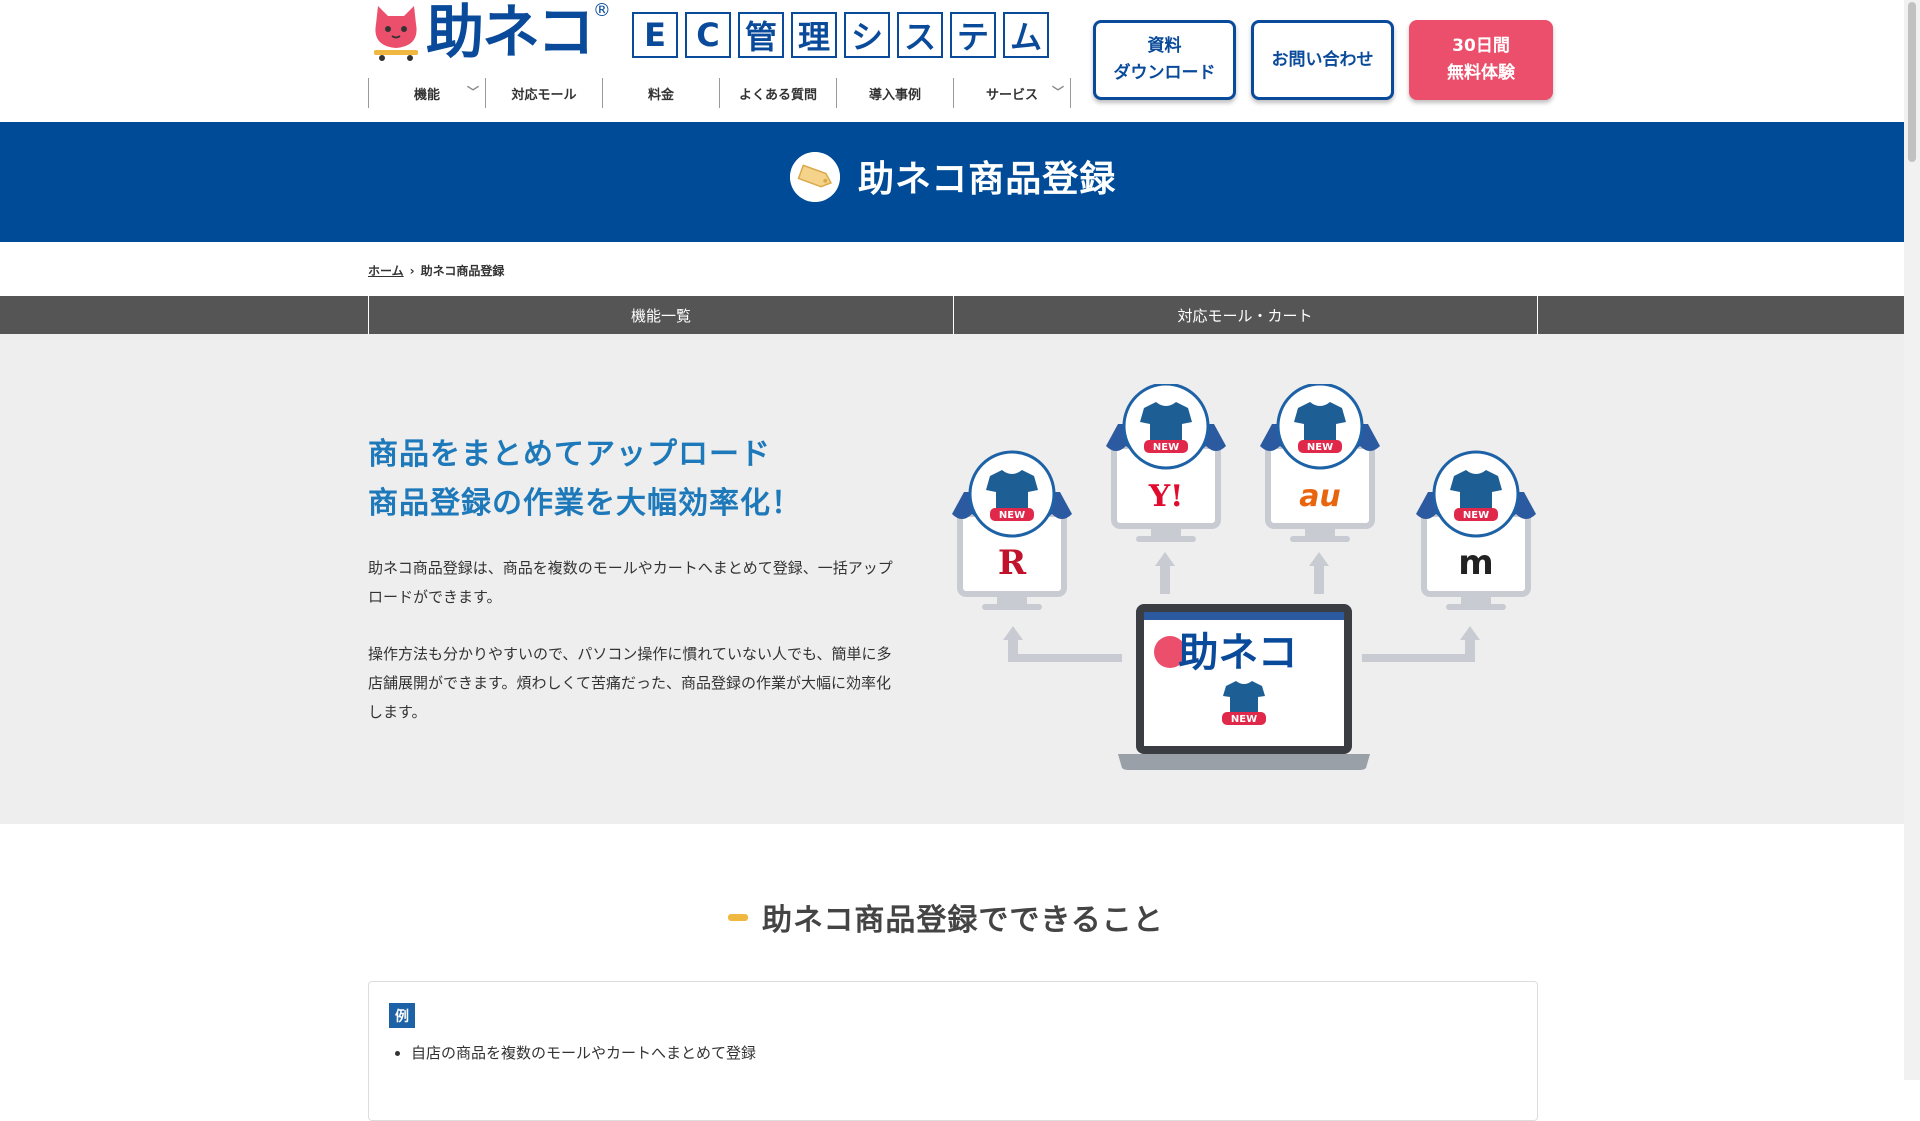 This screenshot has height=1121, width=1920. Describe the element at coordinates (963, 920) in the screenshot. I see `section-title: 助ネコ商品登録でできること` at that location.